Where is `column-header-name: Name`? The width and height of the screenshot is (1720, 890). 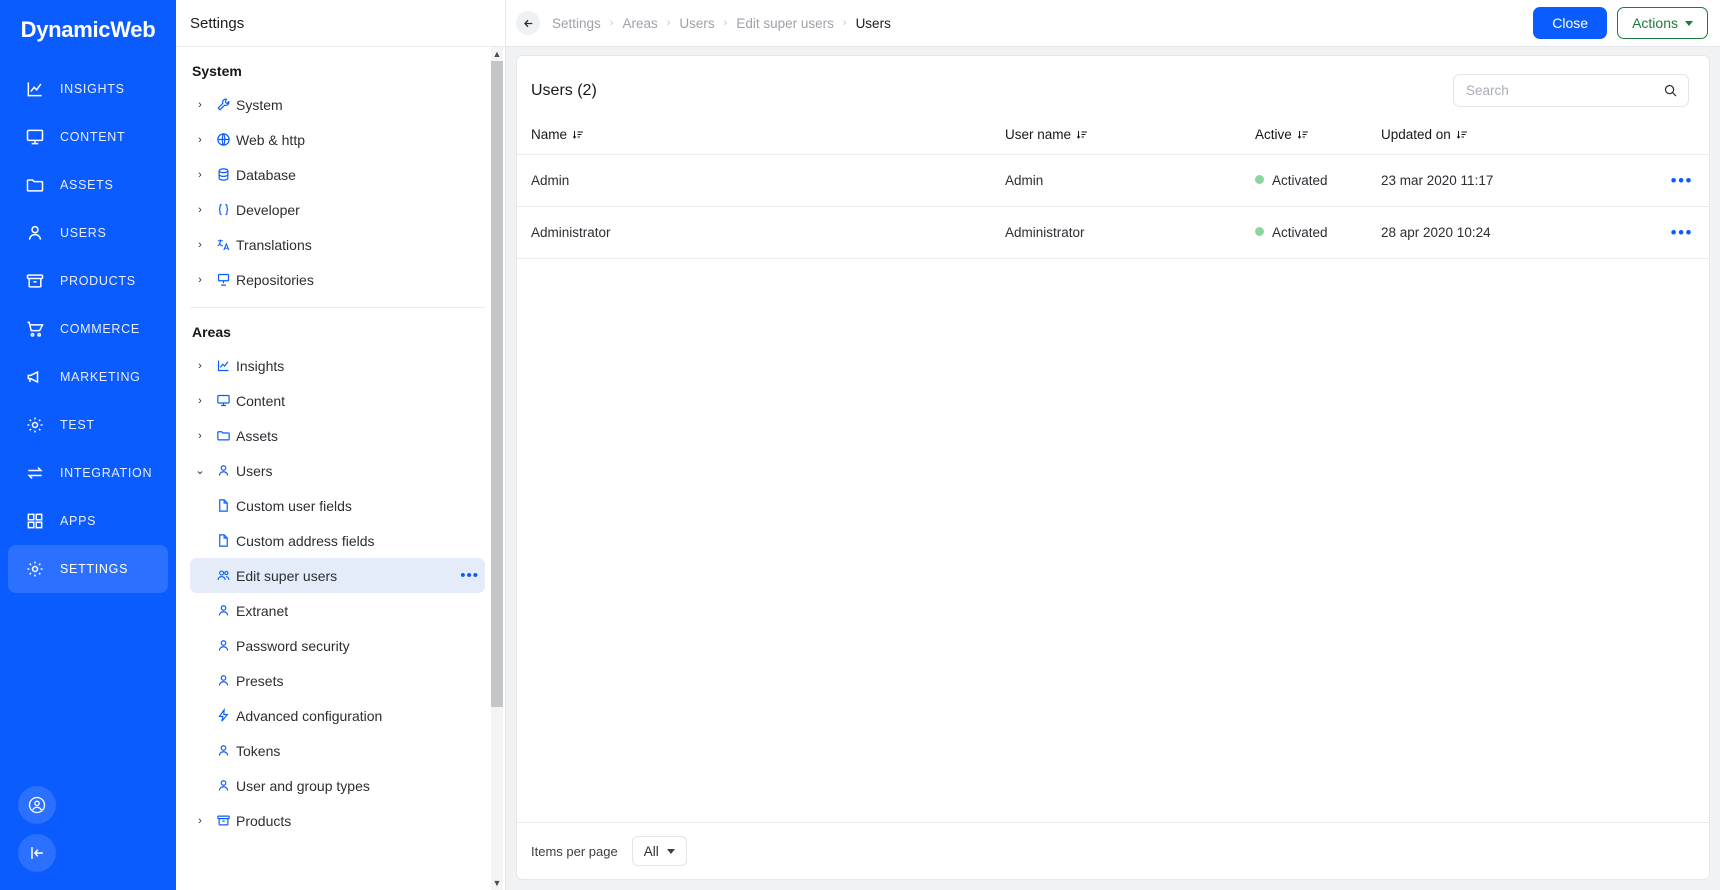
column-header-name: Name is located at coordinates (761, 138).